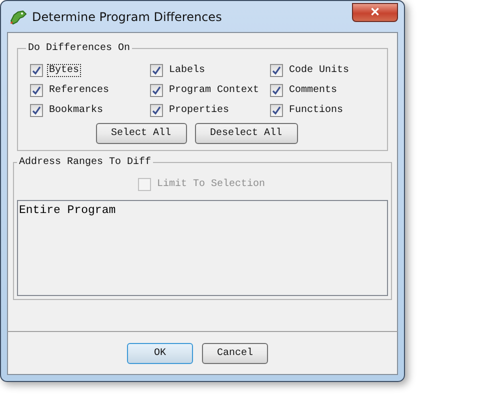 Image resolution: width=501 pixels, height=409 pixels. I want to click on list-item: Entire Program, so click(202, 210).